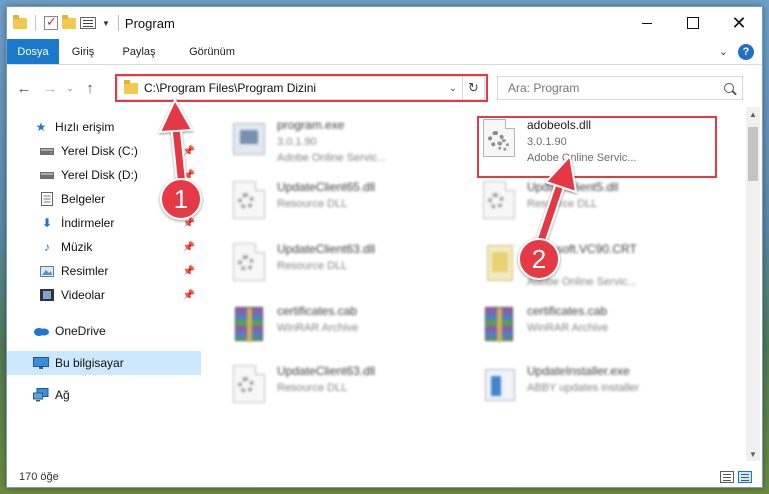 The height and width of the screenshot is (494, 769). I want to click on customize-toolbar-chevron-icon: ▼, so click(106, 23).